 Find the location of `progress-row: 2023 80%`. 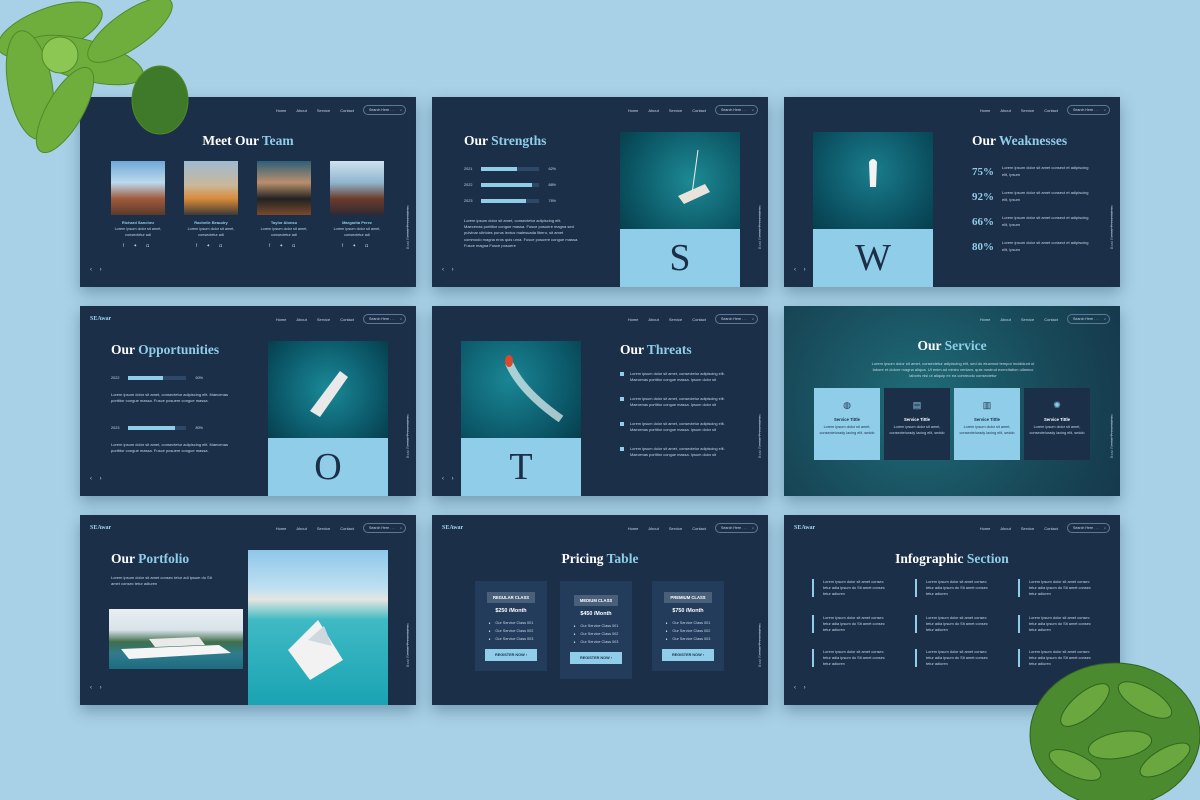

progress-row: 2023 80% is located at coordinates (157, 428).